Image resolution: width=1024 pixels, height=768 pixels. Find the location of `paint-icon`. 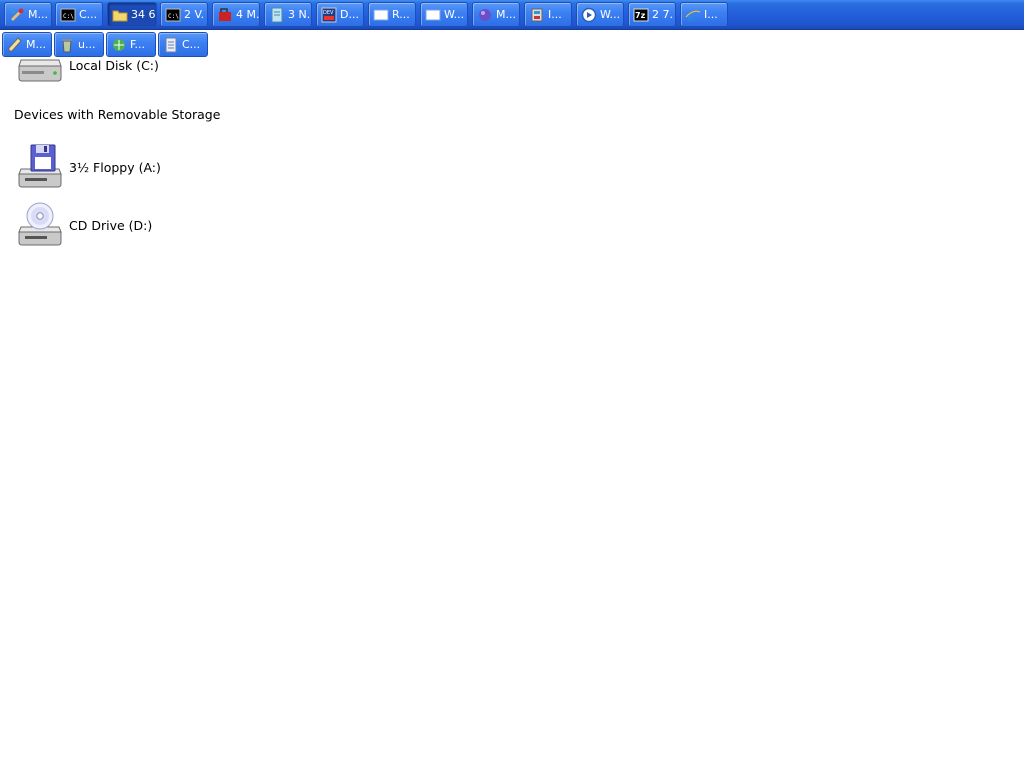

paint-icon is located at coordinates (17, 15).